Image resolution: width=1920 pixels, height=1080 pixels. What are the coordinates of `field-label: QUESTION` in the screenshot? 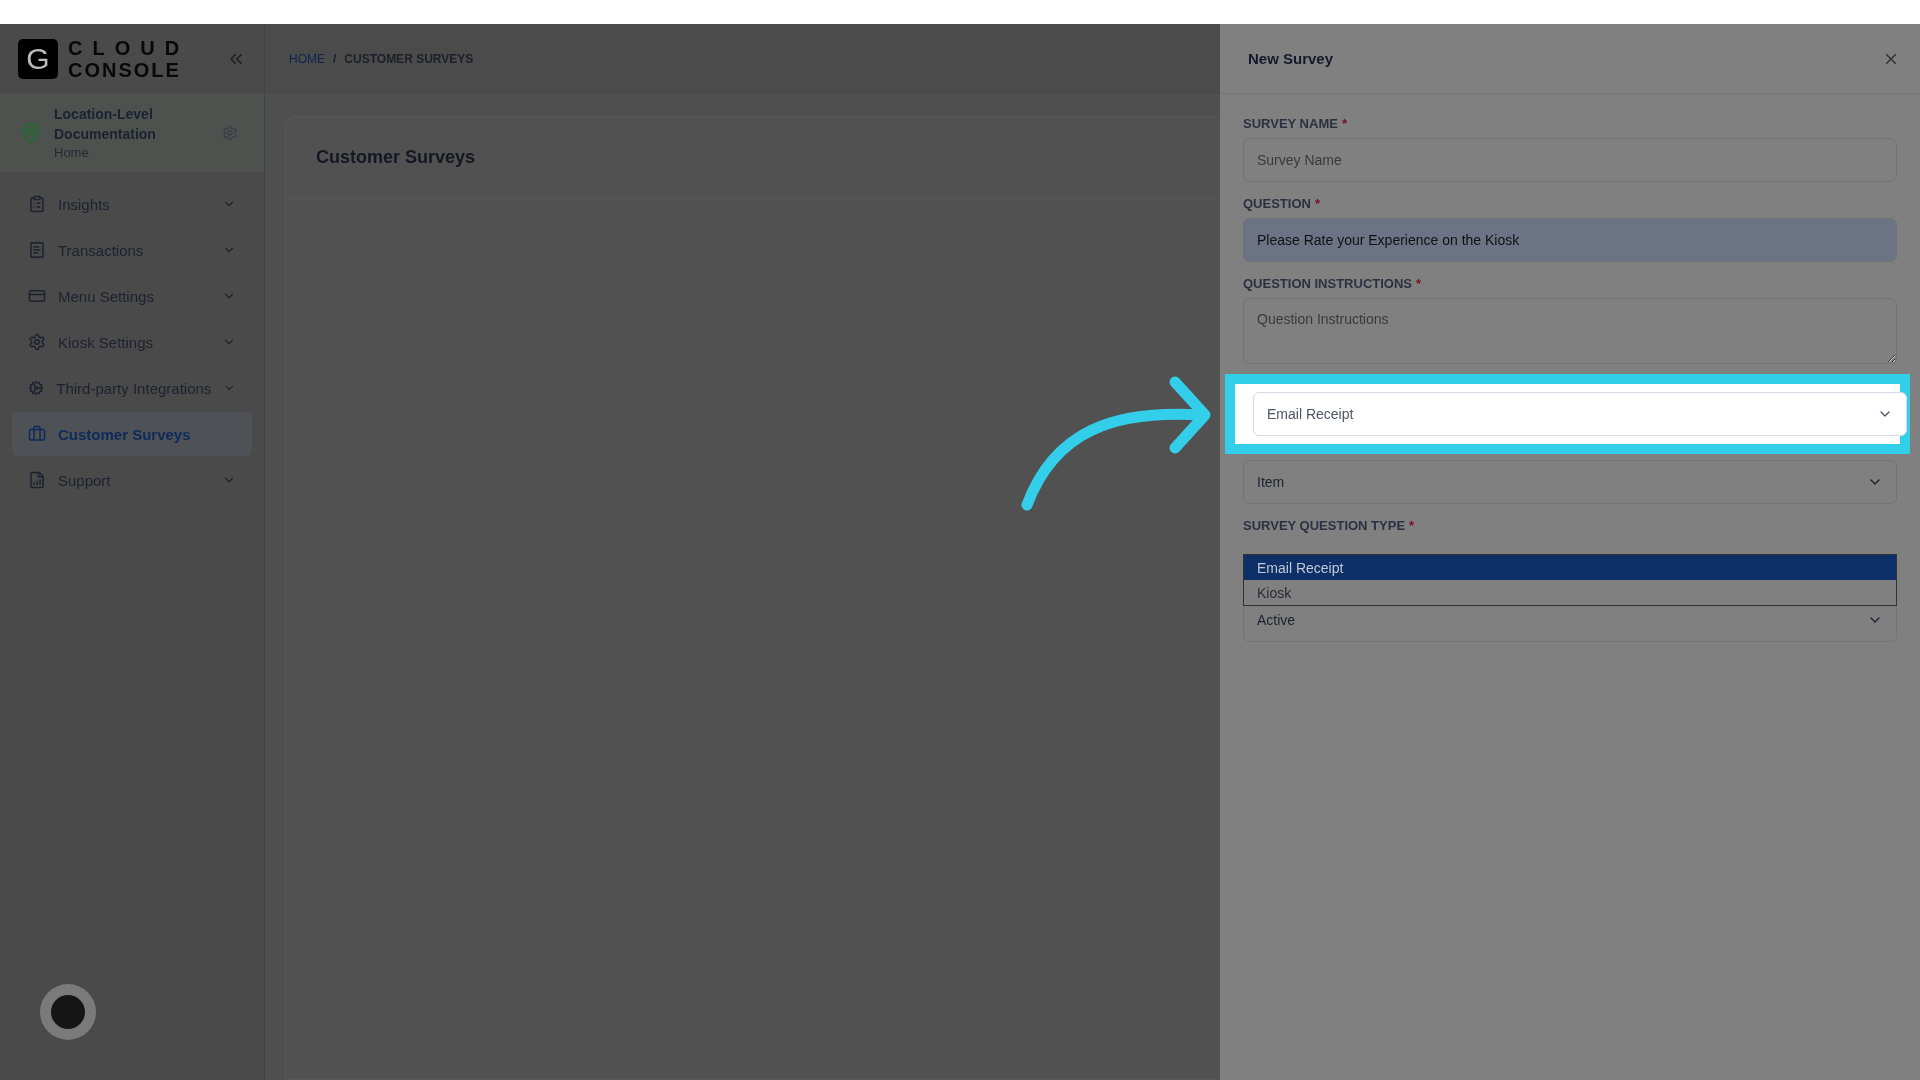 It's located at (1277, 203).